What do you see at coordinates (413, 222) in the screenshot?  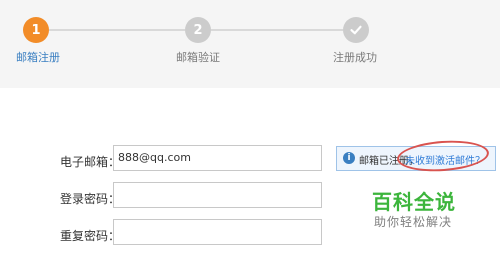 I see `watermark-subtitle: 助你轻松解决` at bounding box center [413, 222].